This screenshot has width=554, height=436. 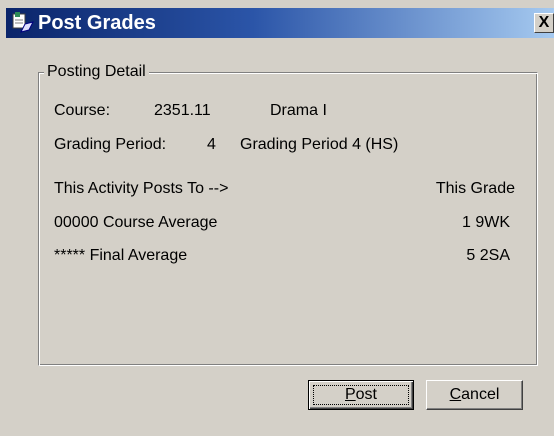 I want to click on close-icon: X, so click(x=544, y=22).